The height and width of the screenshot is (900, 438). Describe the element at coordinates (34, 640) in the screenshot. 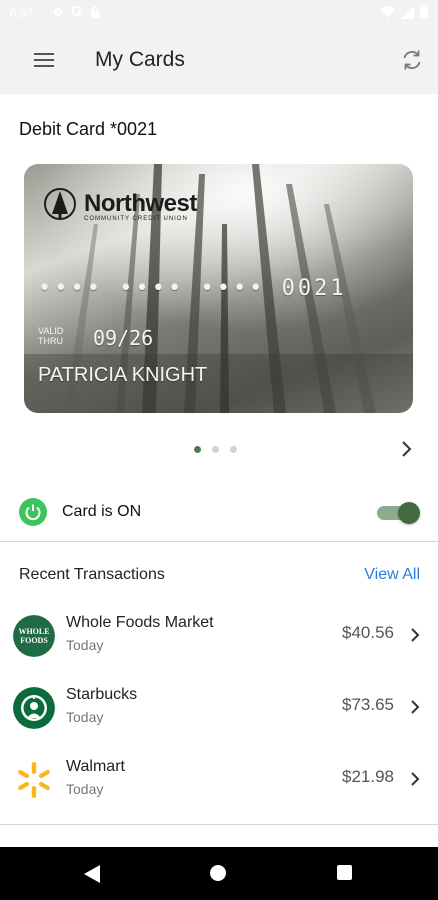

I see `svg-text: FOODS` at that location.